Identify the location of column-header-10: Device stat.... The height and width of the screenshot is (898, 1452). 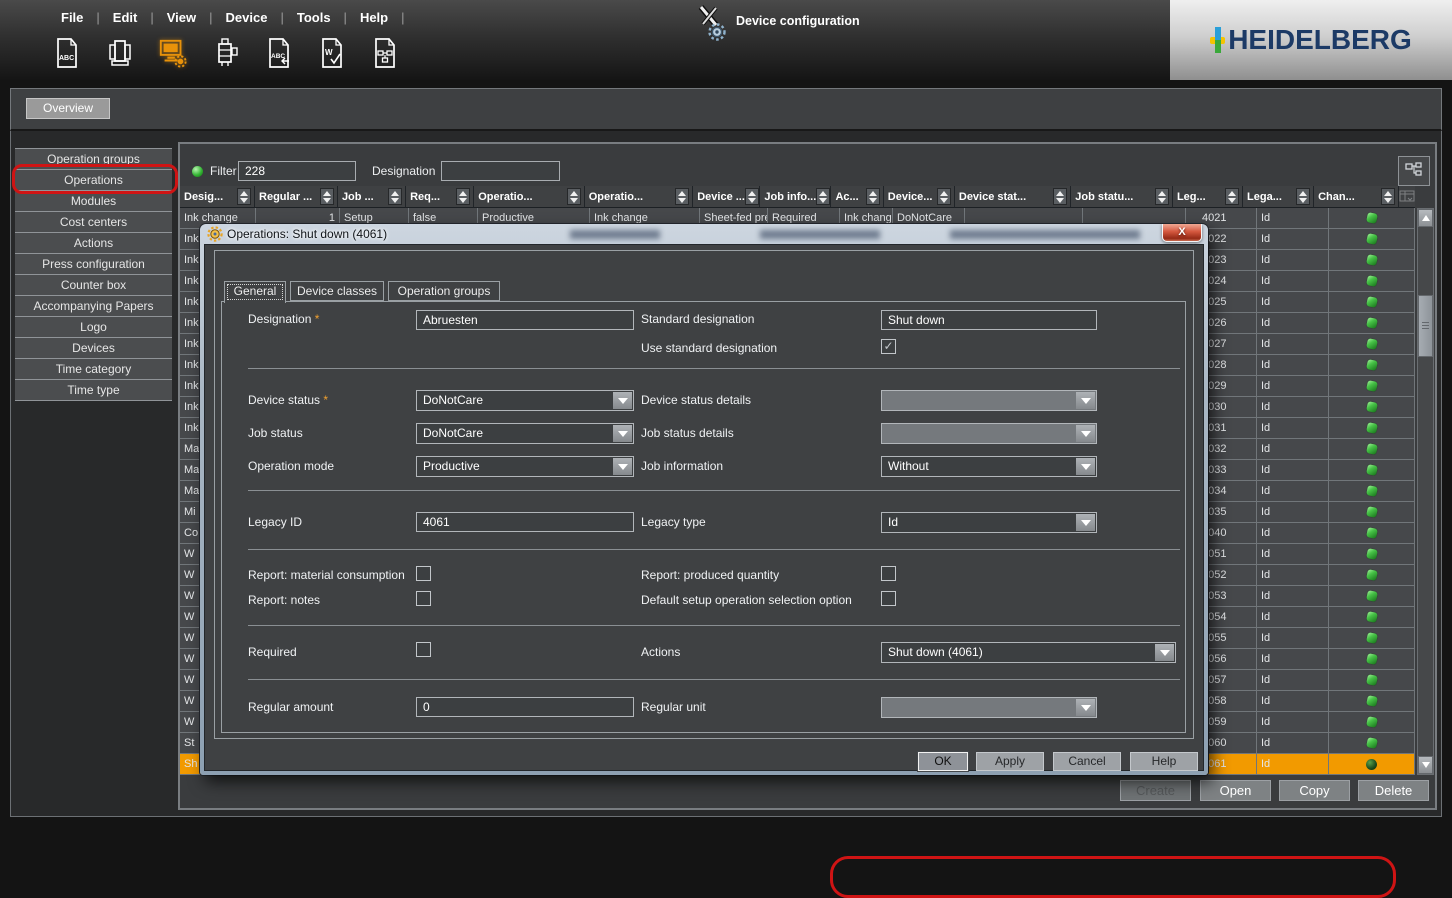
(1013, 197).